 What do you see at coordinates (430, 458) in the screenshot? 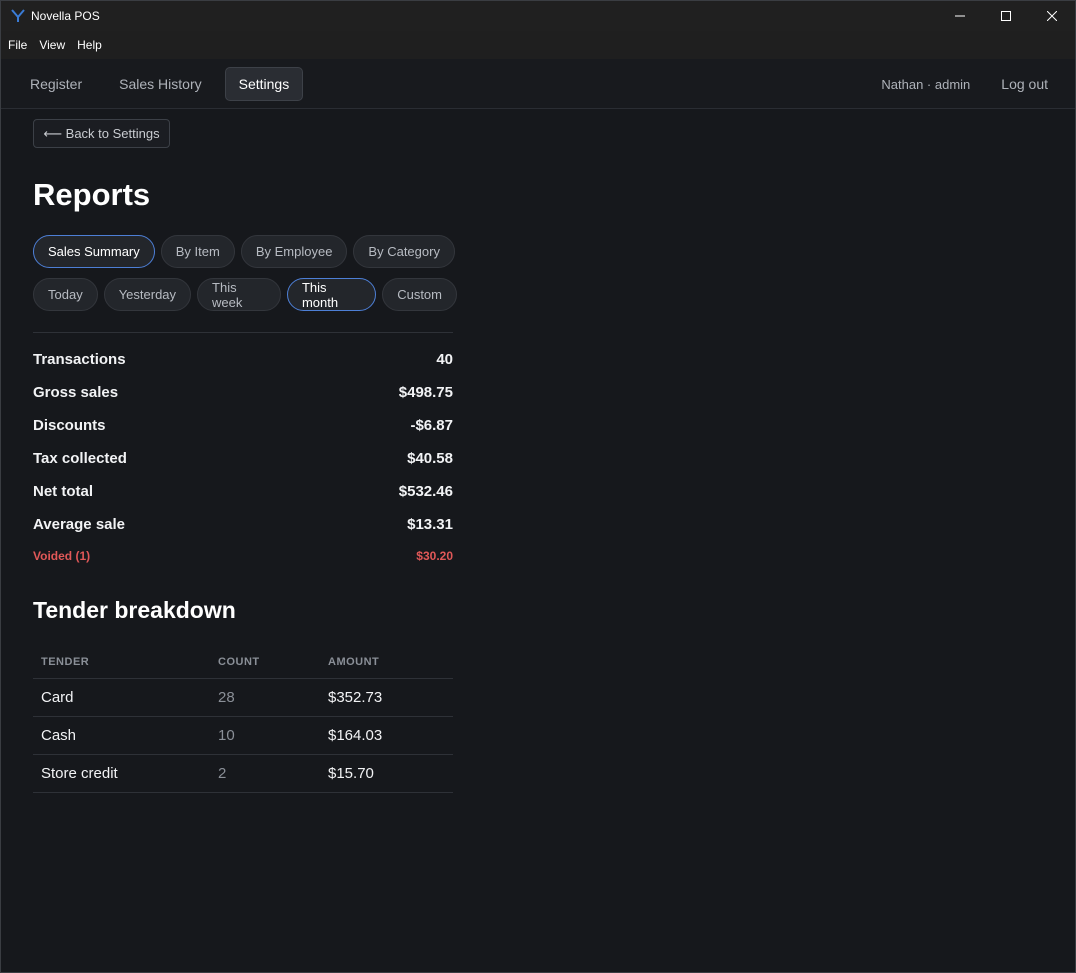
I see `stat-value: $40.58` at bounding box center [430, 458].